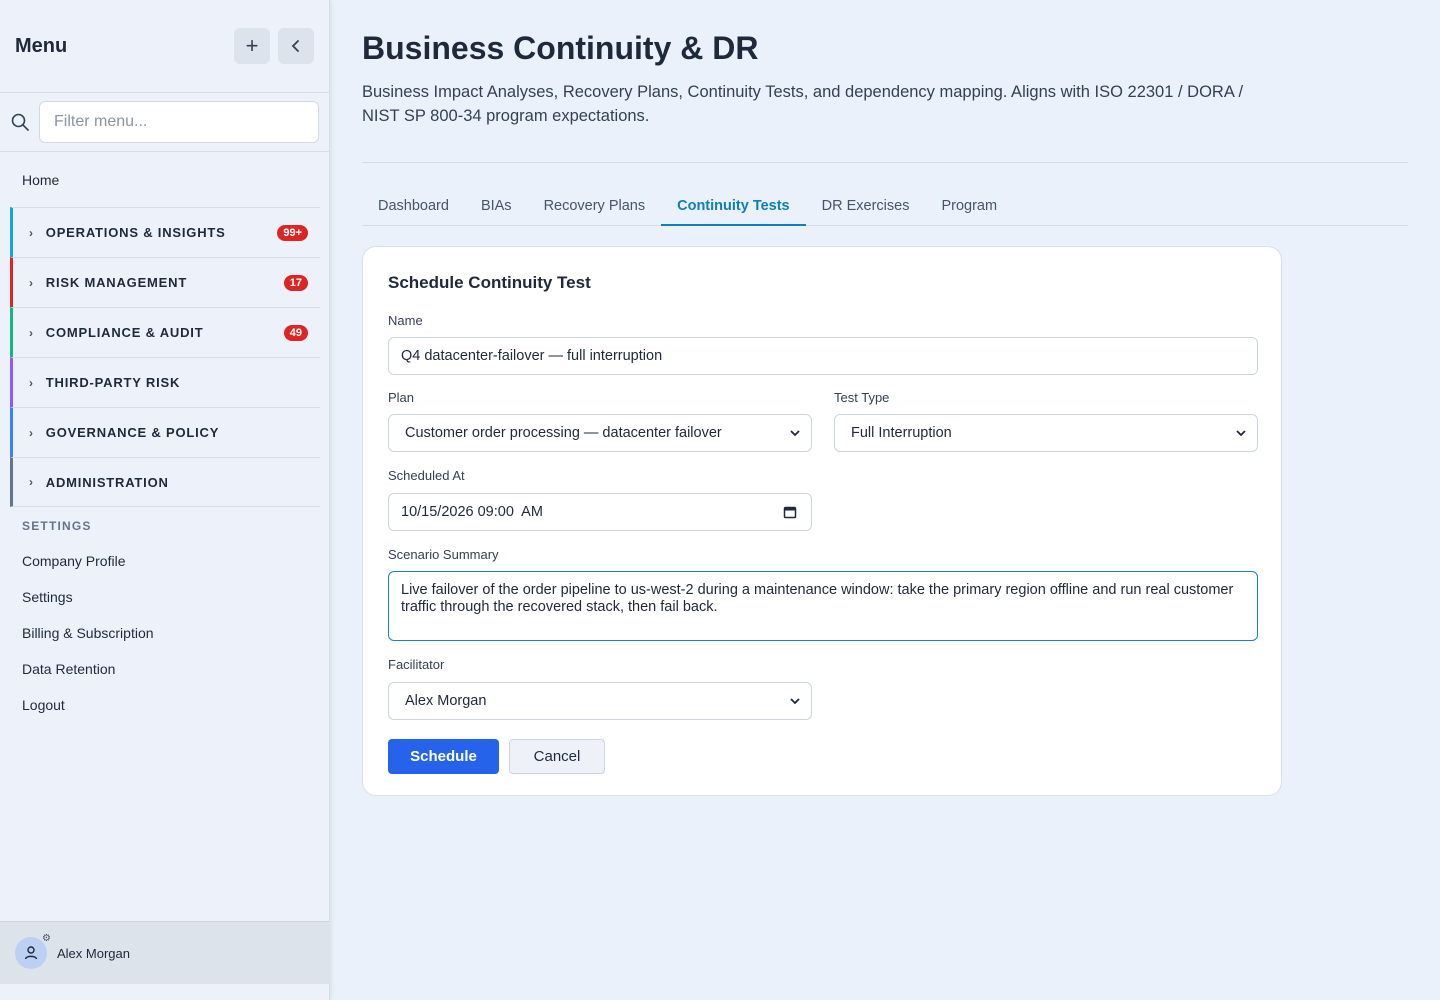 The width and height of the screenshot is (1440, 1000). What do you see at coordinates (489, 282) in the screenshot?
I see `form-title: Schedule Continuity Test` at bounding box center [489, 282].